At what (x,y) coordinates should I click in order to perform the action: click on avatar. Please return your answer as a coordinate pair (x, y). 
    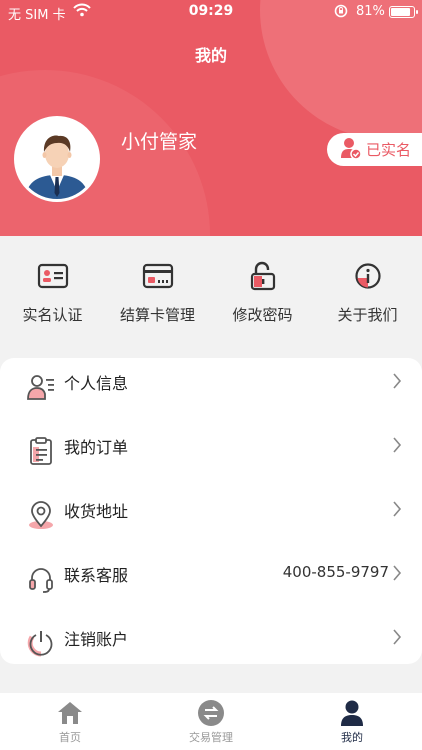
    Looking at the image, I should click on (57, 159).